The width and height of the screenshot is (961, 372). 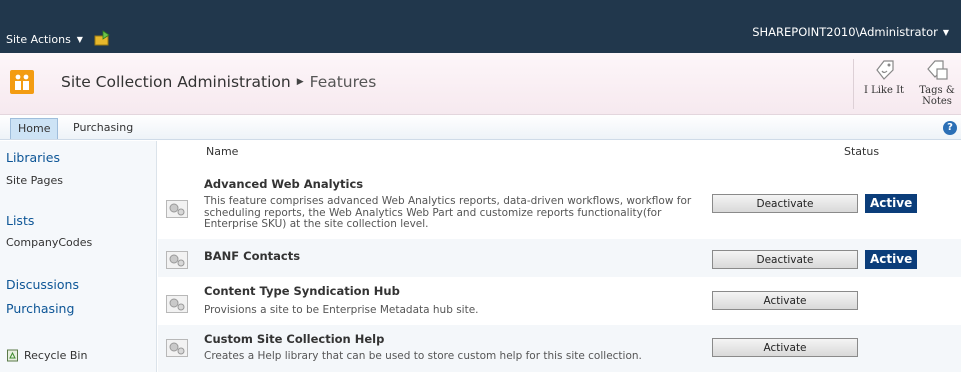 What do you see at coordinates (853, 84) in the screenshot?
I see `divider` at bounding box center [853, 84].